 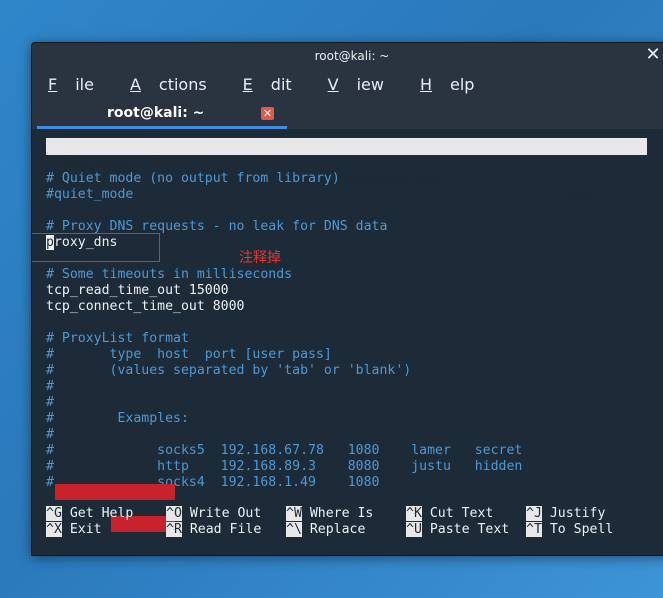 What do you see at coordinates (457, 530) in the screenshot?
I see `shortcut-paste-text: ^U Paste Text` at bounding box center [457, 530].